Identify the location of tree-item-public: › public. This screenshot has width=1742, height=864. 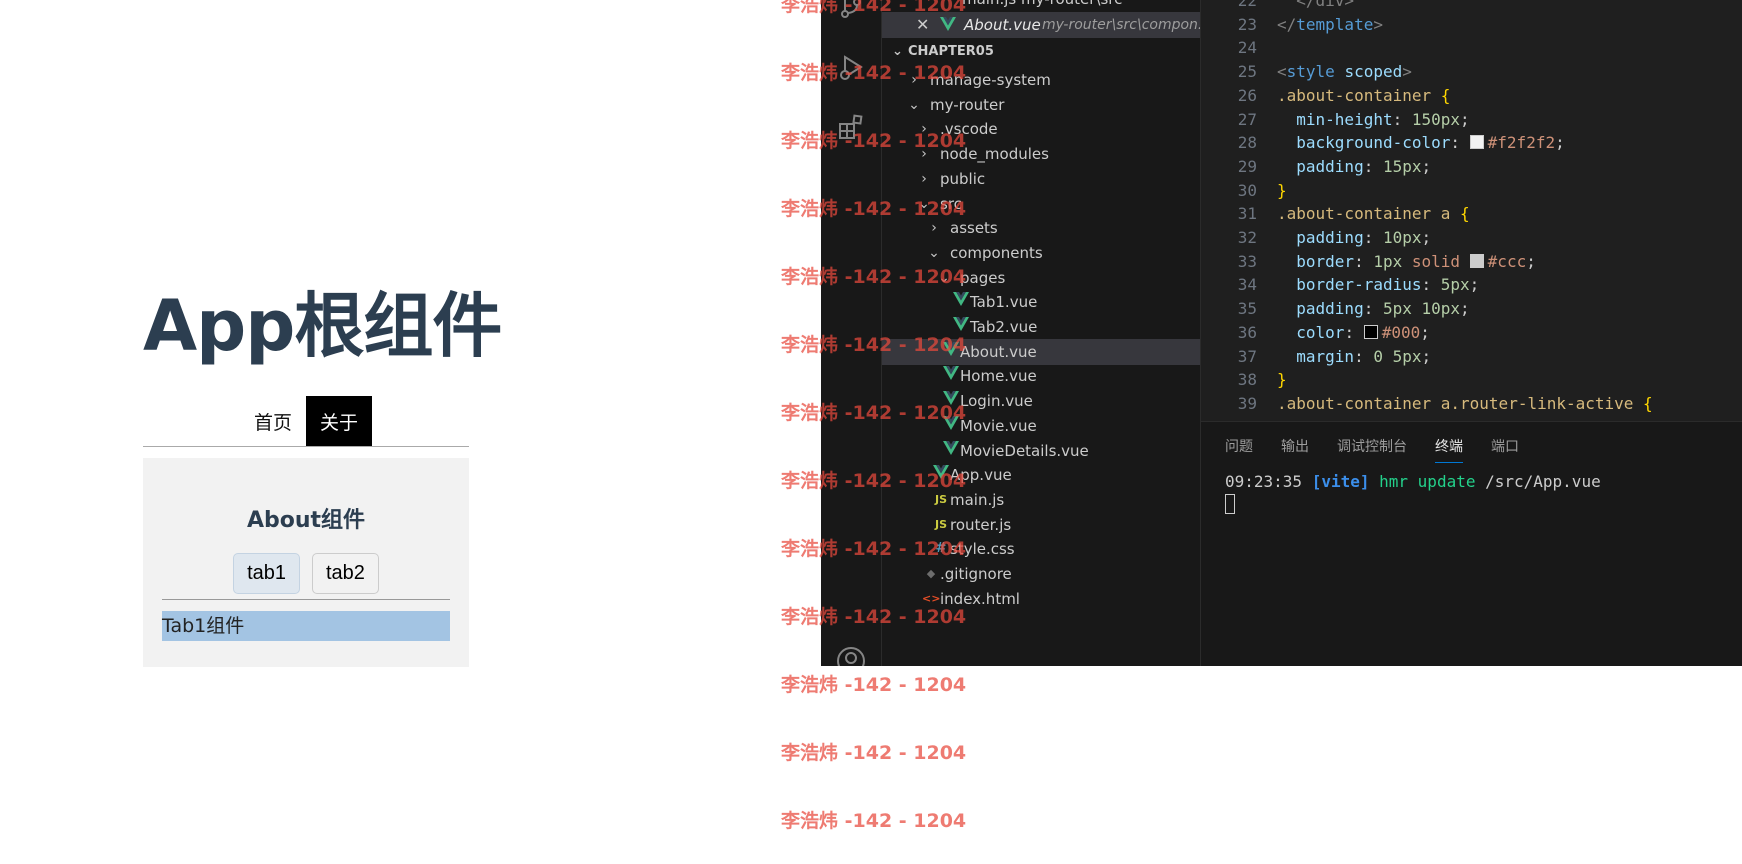
(1041, 179).